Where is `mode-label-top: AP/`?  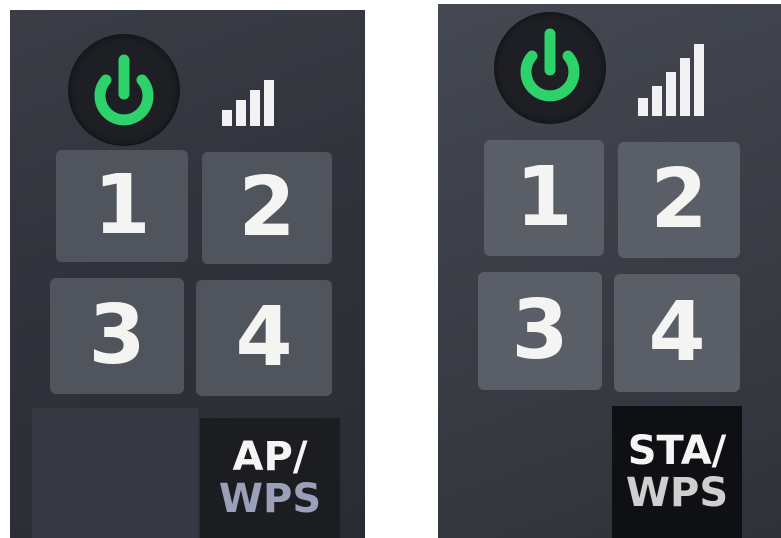 mode-label-top: AP/ is located at coordinates (270, 457).